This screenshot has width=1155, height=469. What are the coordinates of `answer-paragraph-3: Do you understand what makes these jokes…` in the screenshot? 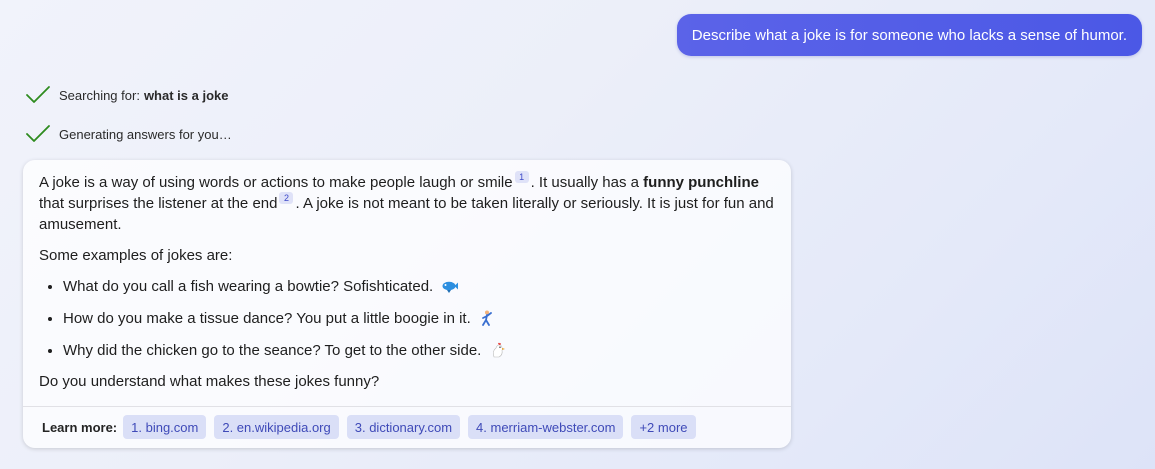 It's located at (209, 381).